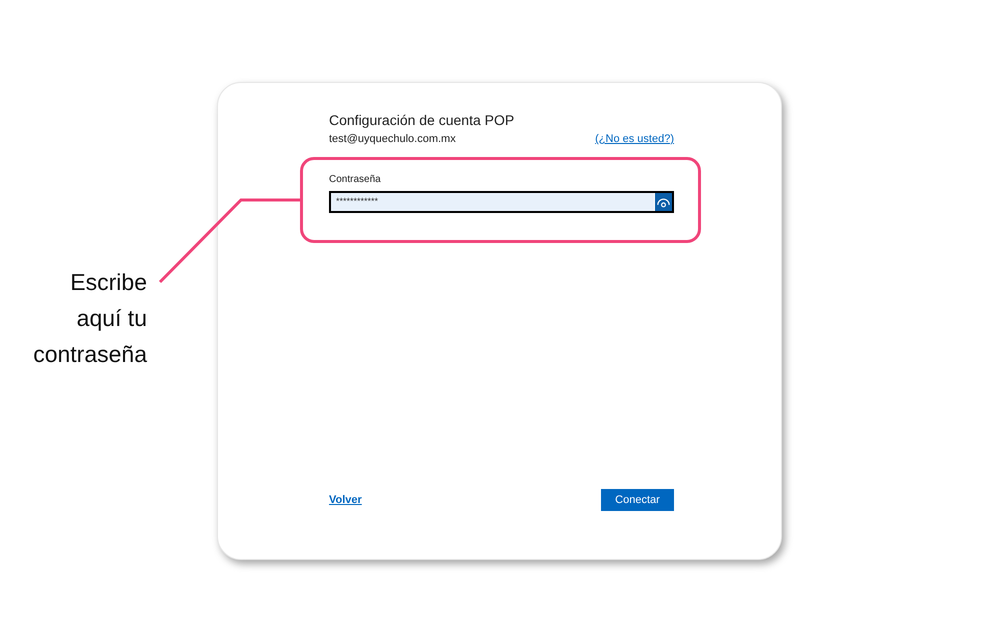  What do you see at coordinates (501, 201) in the screenshot?
I see `password-field: ************` at bounding box center [501, 201].